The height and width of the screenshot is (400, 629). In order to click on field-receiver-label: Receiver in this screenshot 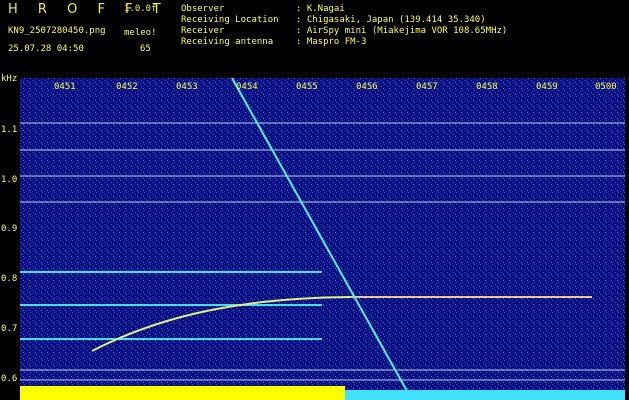, I will do `click(203, 31)`.